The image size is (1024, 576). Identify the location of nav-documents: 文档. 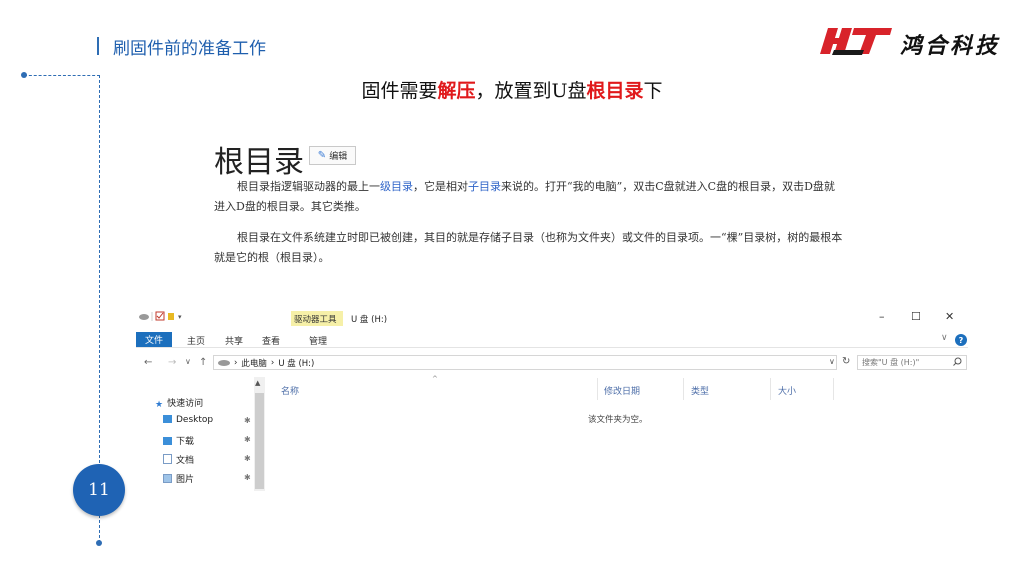
(178, 459).